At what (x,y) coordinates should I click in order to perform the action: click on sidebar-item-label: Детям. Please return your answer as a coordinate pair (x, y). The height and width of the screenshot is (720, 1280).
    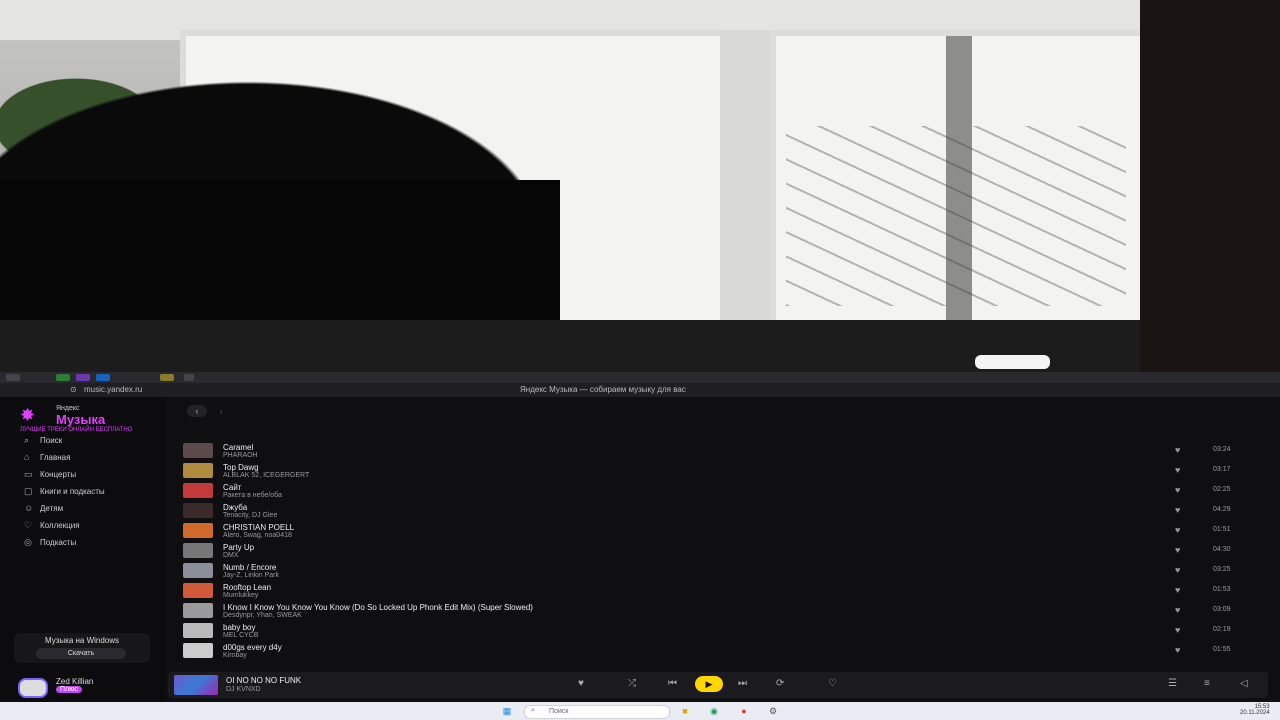
    Looking at the image, I should click on (52, 508).